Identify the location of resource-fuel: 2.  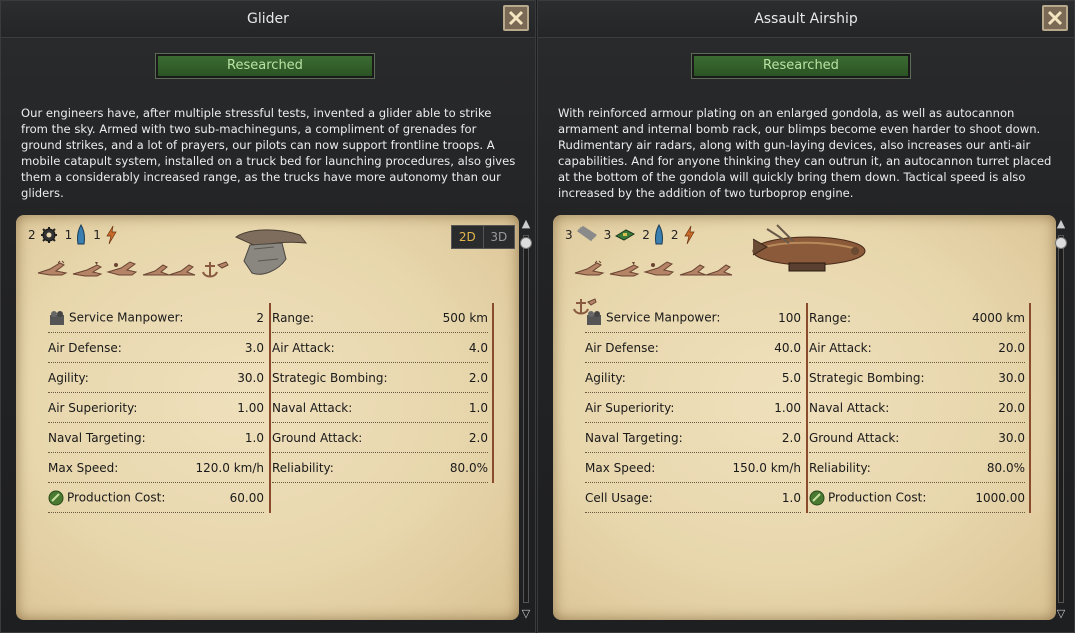
(653, 235).